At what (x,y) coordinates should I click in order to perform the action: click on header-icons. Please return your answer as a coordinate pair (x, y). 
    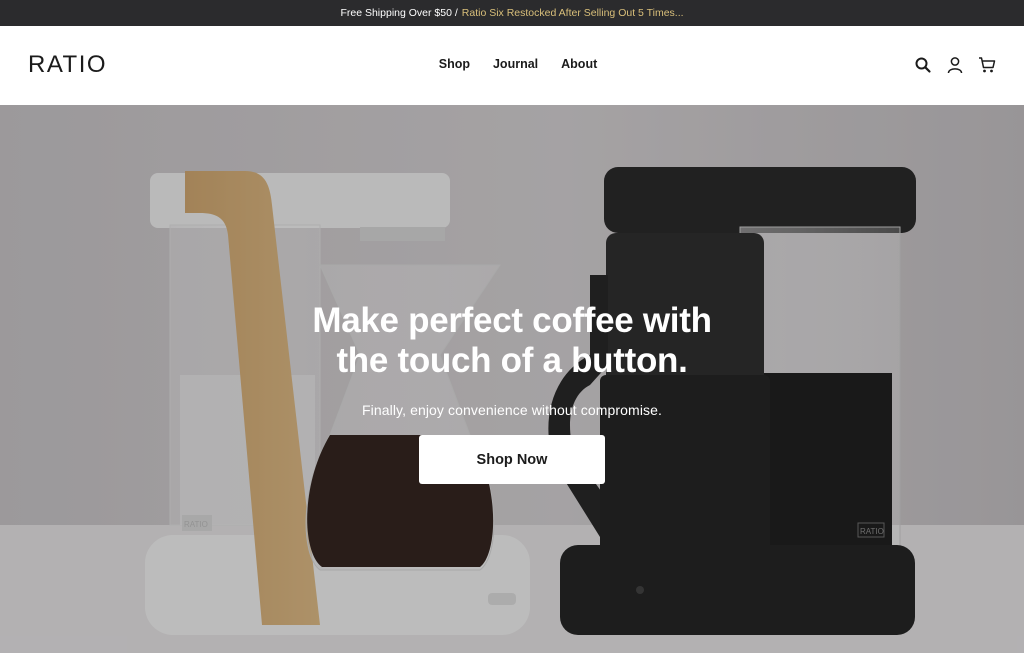
    Looking at the image, I should click on (955, 65).